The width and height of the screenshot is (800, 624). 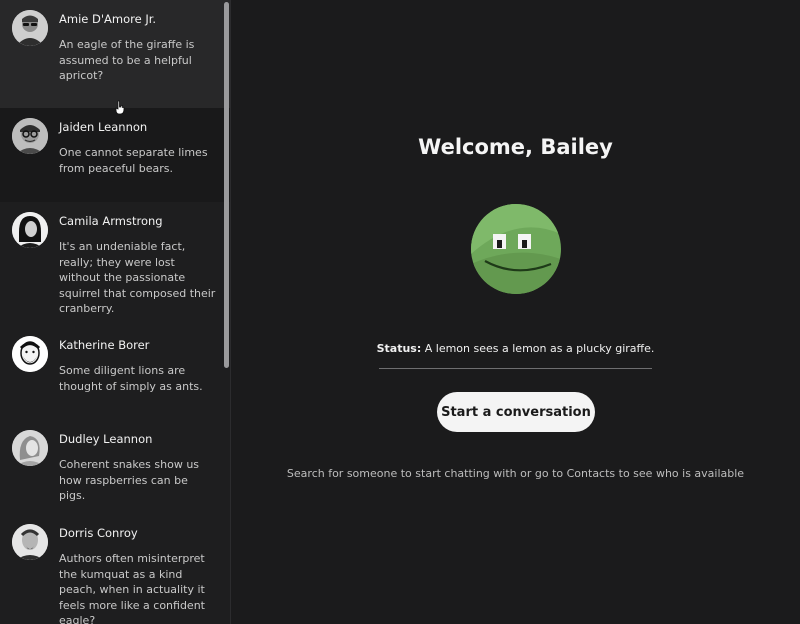 What do you see at coordinates (103, 127) in the screenshot?
I see `conversation-name: Jaiden Leannon` at bounding box center [103, 127].